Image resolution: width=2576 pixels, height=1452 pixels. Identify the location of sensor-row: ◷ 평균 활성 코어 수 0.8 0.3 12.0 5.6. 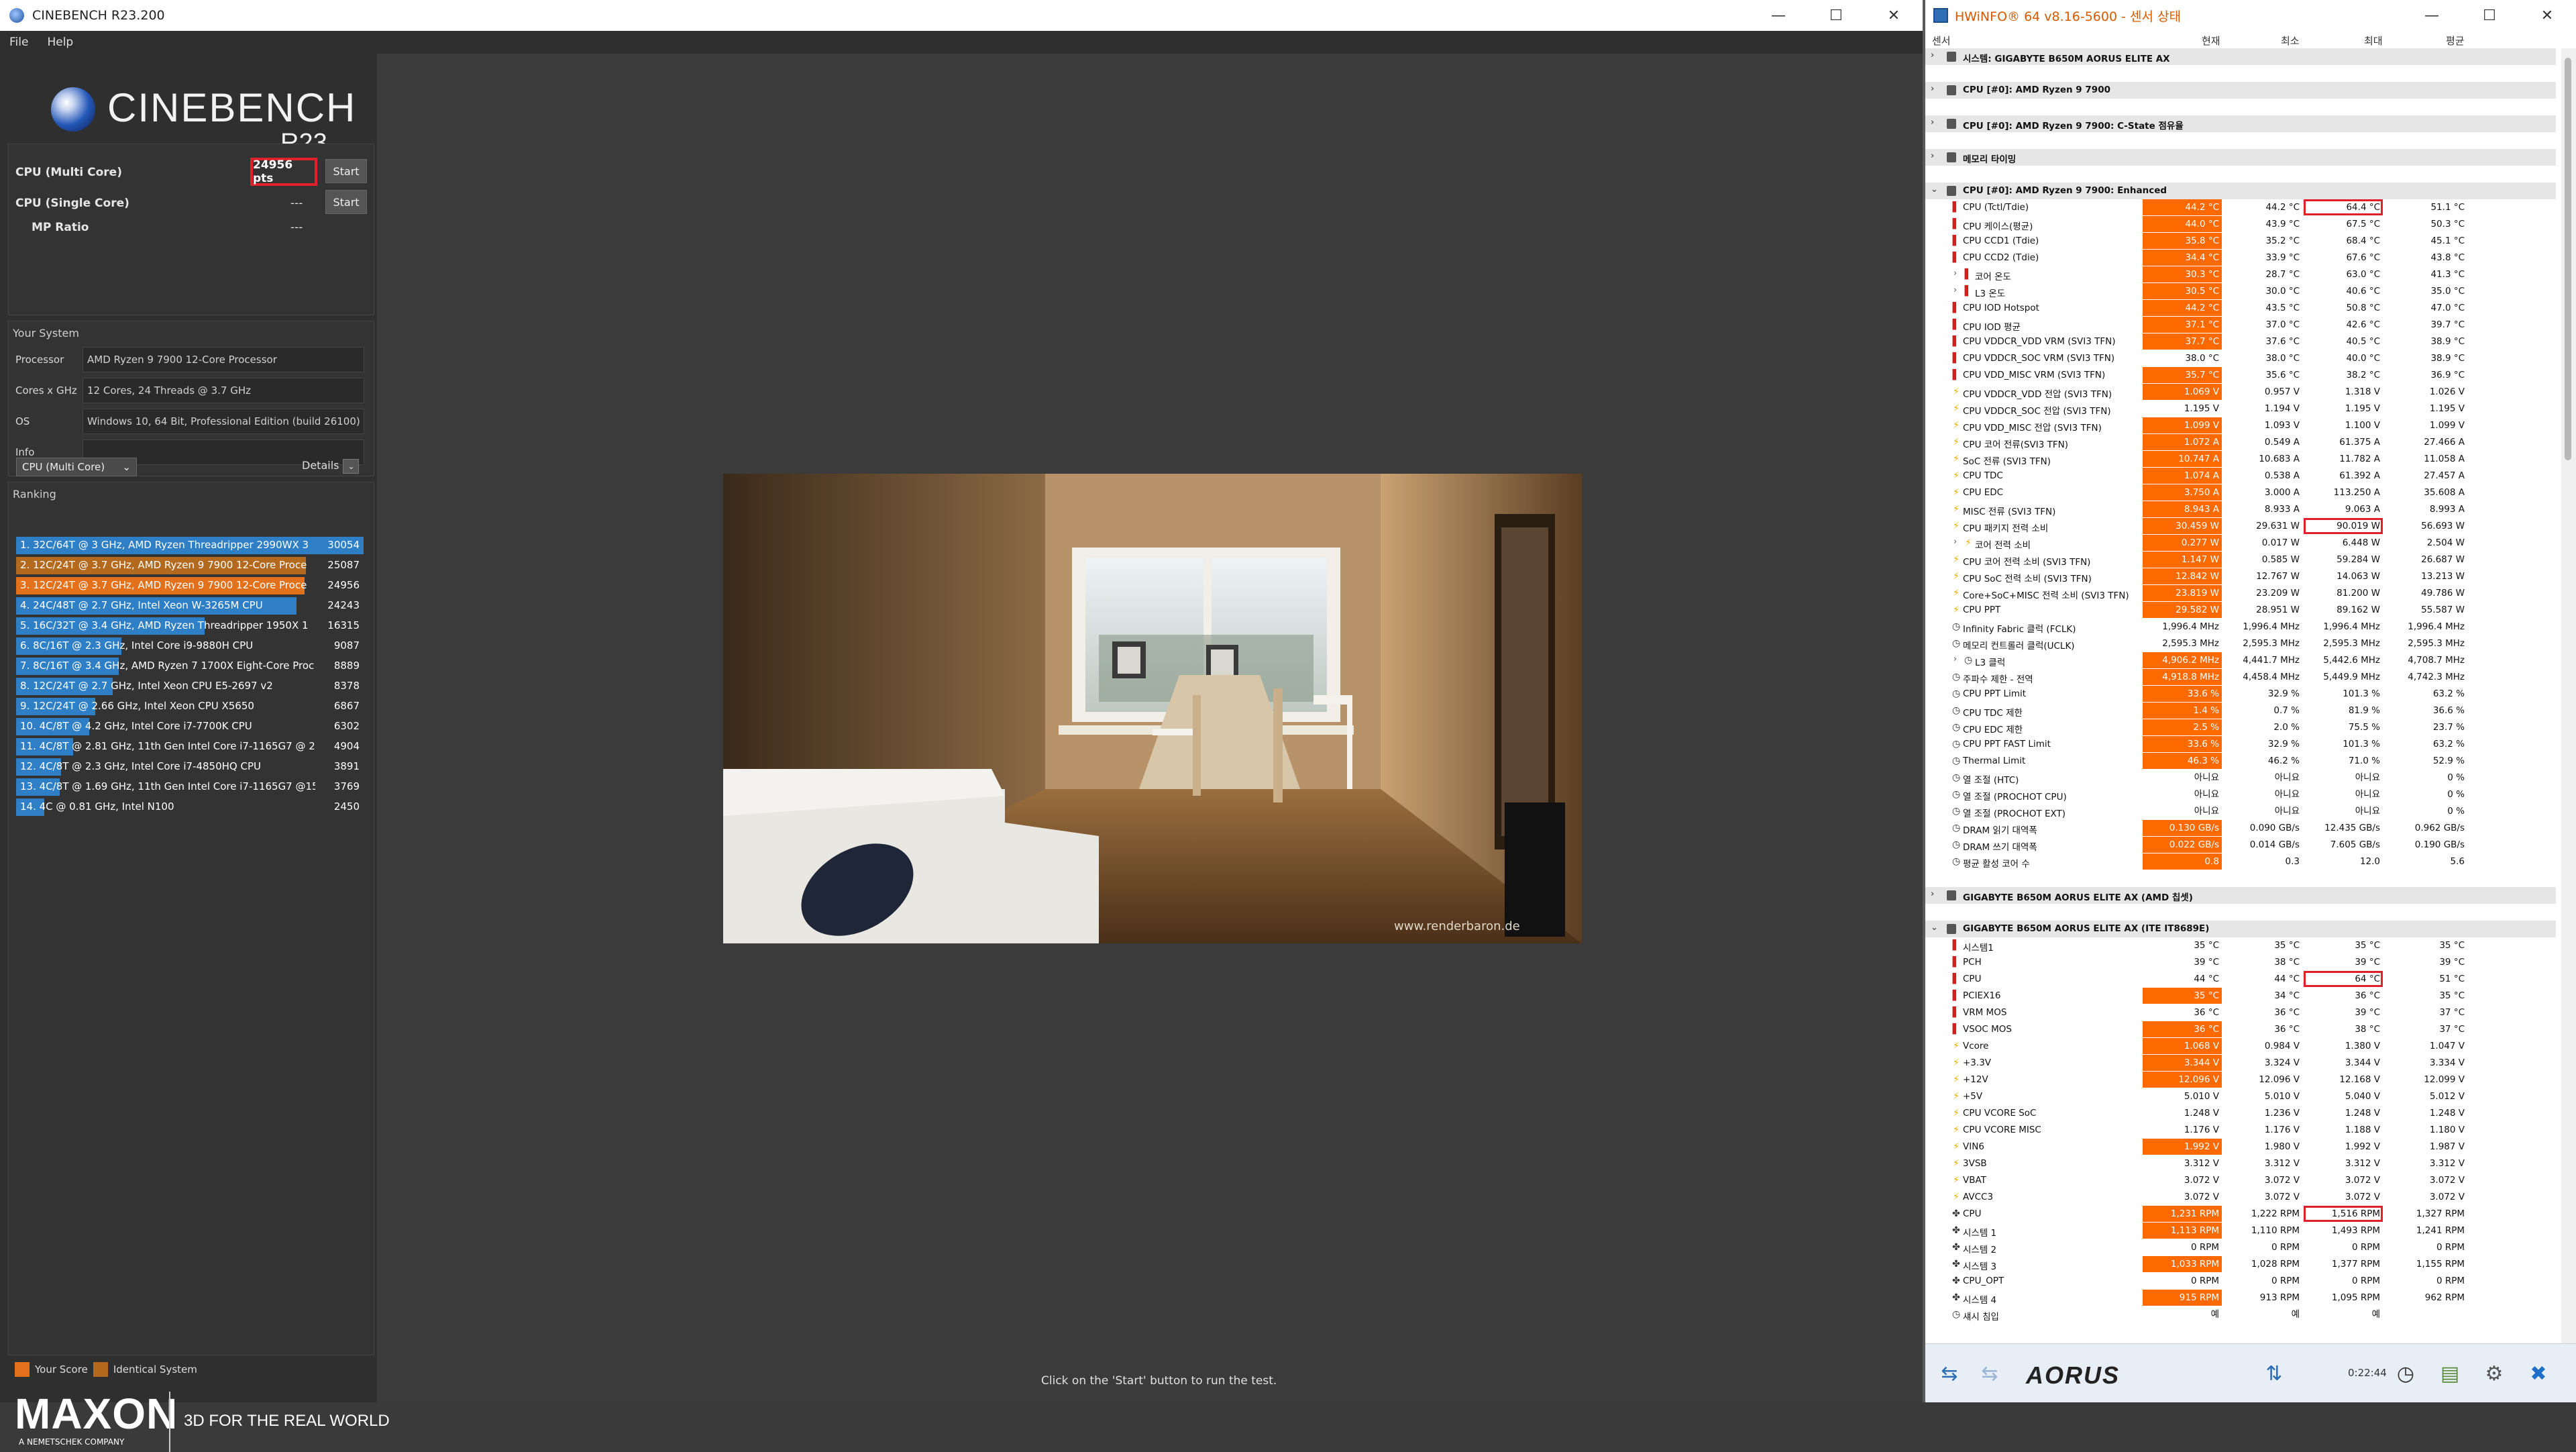
(2240, 862).